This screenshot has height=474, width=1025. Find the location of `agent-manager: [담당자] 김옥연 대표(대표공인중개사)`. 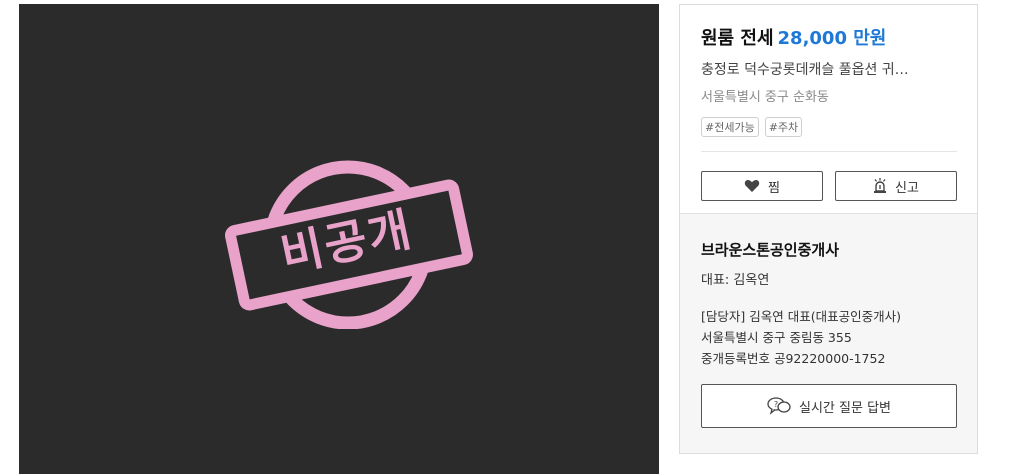

agent-manager: [담당자] 김옥연 대표(대표공인중개사) is located at coordinates (801, 316).